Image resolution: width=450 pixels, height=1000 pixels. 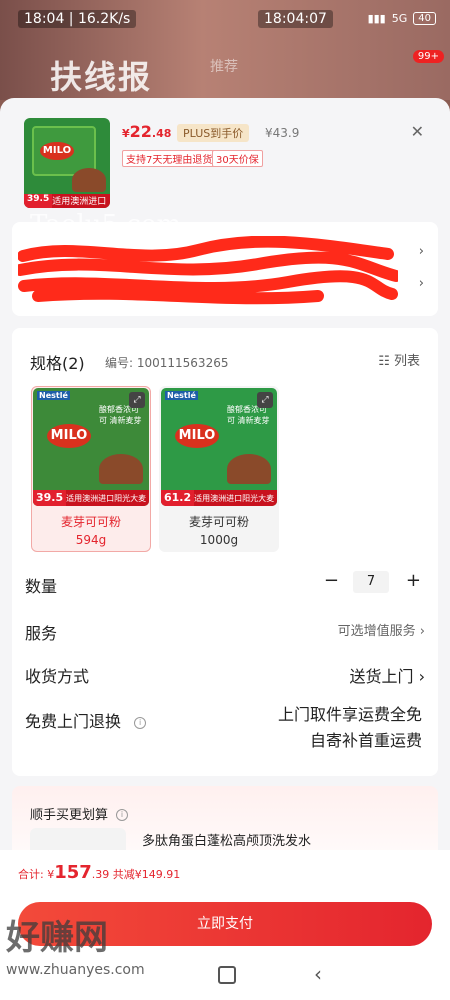 I want to click on list-icon: ☷, so click(x=384, y=361).